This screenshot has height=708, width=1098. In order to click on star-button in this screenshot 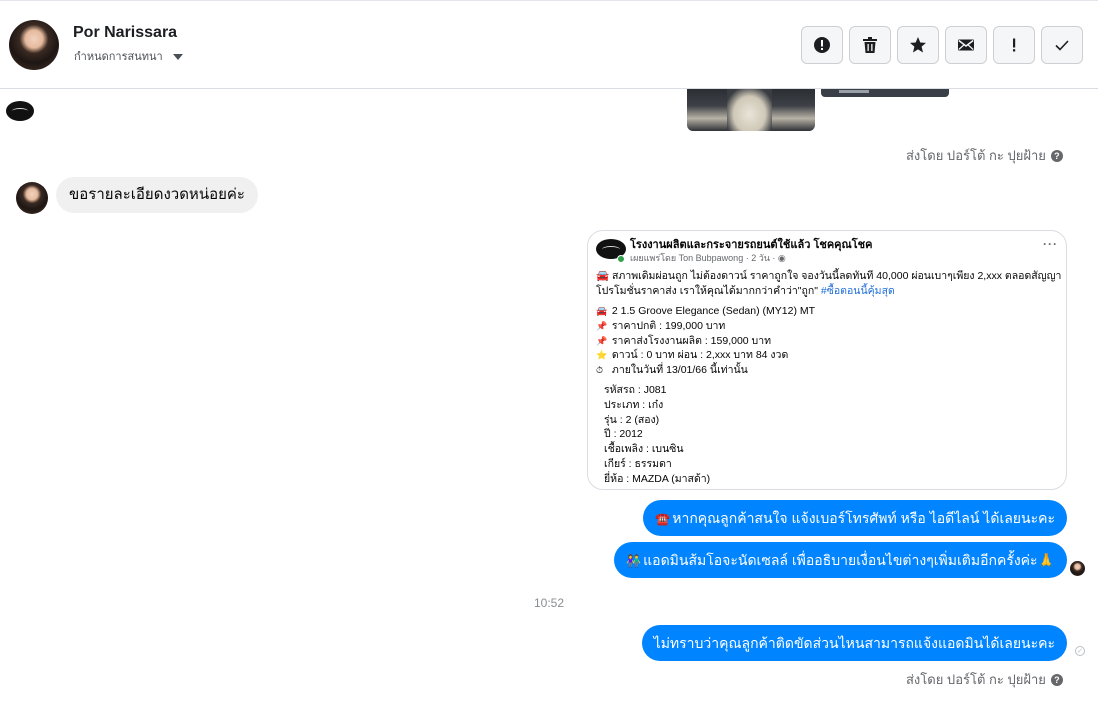, I will do `click(918, 45)`.